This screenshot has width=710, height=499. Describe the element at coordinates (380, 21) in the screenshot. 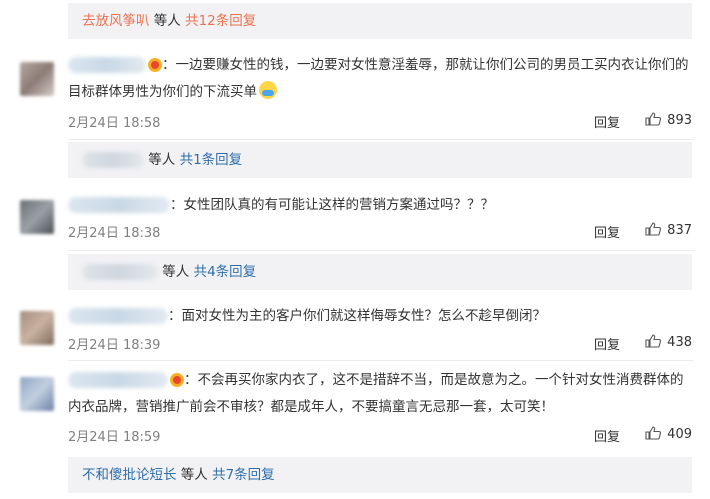

I see `reply-summary-bar: 去放风筝叭 等人 共12条回复` at that location.